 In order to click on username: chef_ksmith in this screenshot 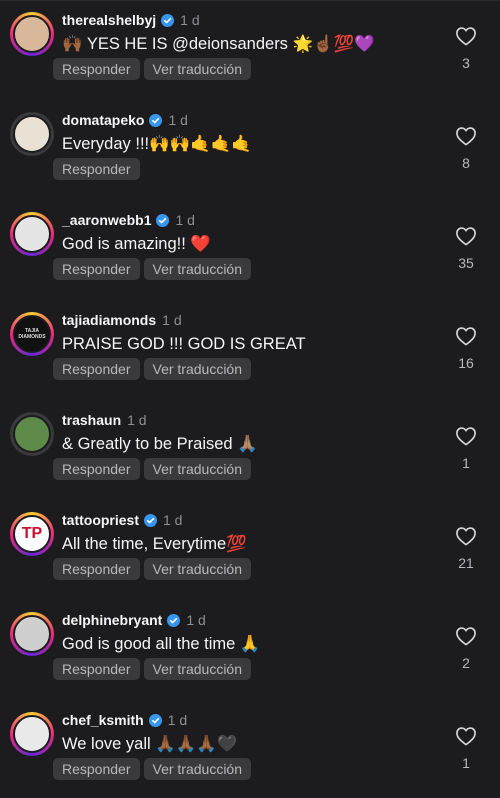, I will do `click(103, 720)`.